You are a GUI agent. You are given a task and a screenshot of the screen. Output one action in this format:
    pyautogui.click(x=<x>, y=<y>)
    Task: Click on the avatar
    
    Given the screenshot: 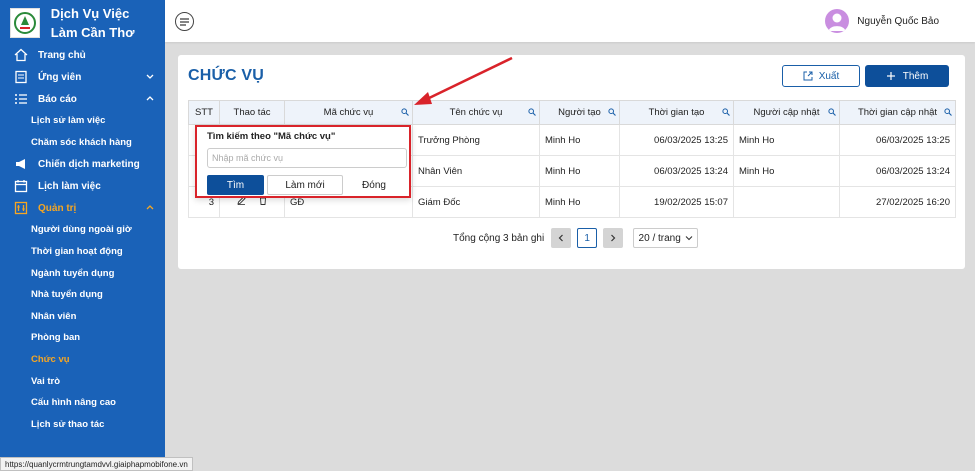 What is the action you would take?
    pyautogui.click(x=837, y=21)
    